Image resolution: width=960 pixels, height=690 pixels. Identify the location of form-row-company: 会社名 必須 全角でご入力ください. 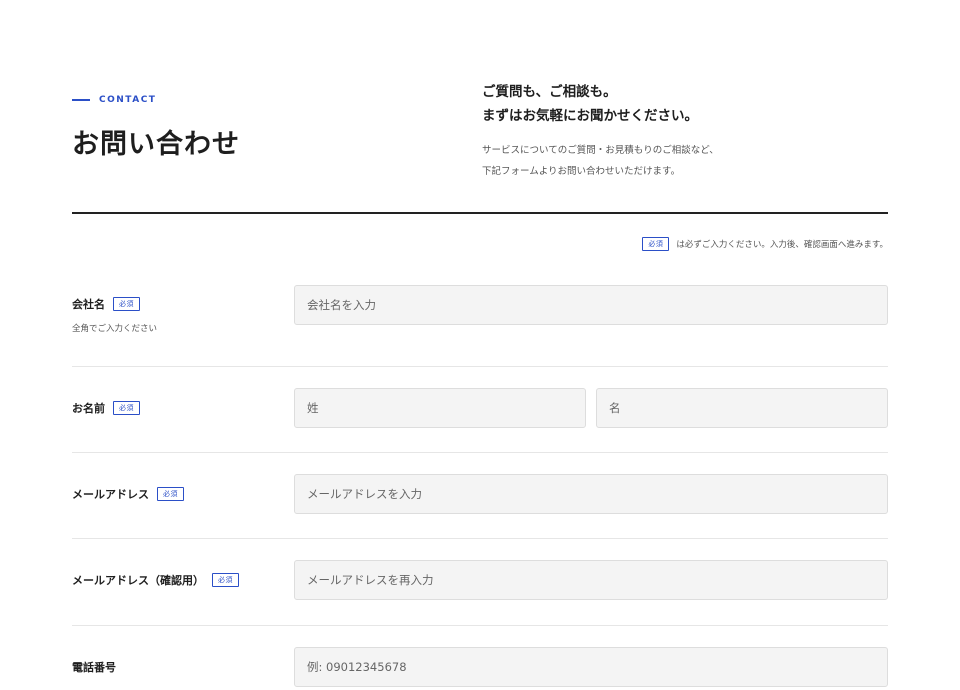
(480, 315).